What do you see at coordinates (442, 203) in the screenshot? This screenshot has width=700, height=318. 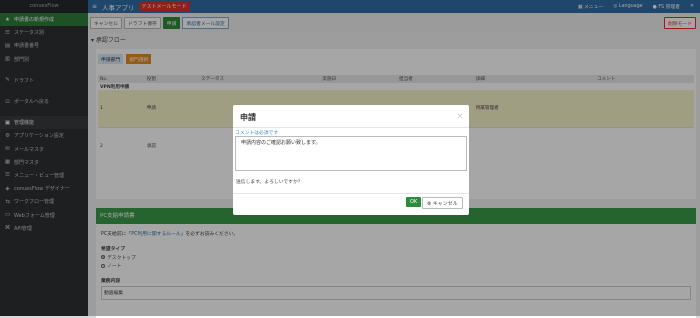 I see `cancel-button: ⊗ キャンセル` at bounding box center [442, 203].